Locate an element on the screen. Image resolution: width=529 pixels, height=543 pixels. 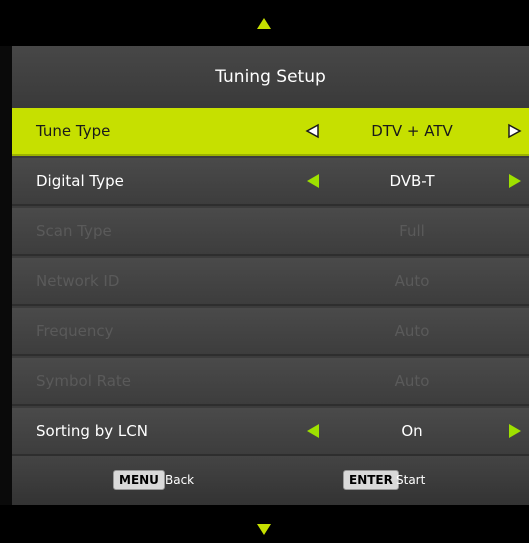
menu-row-scan-type: Scan Type Full is located at coordinates (270, 232).